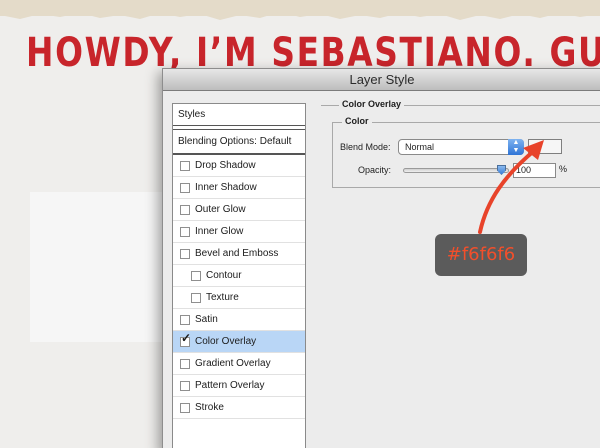  Describe the element at coordinates (239, 142) in the screenshot. I see `blending-options-item: Blending Options: Default` at that location.